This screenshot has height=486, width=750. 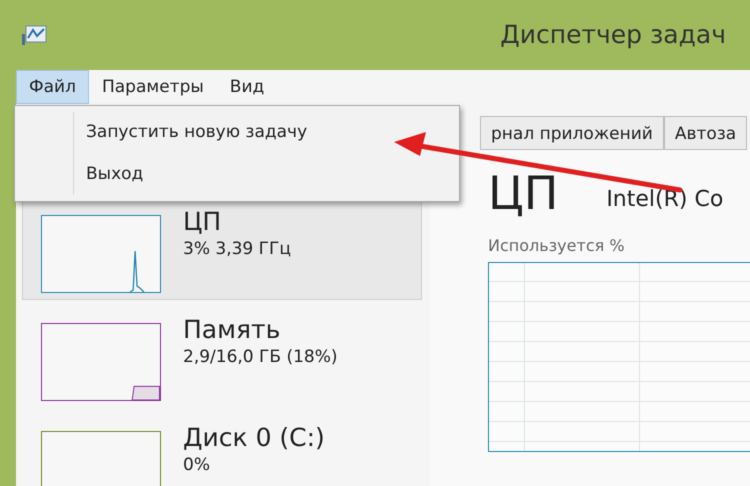 What do you see at coordinates (247, 87) in the screenshot?
I see `menu-item: Вид` at bounding box center [247, 87].